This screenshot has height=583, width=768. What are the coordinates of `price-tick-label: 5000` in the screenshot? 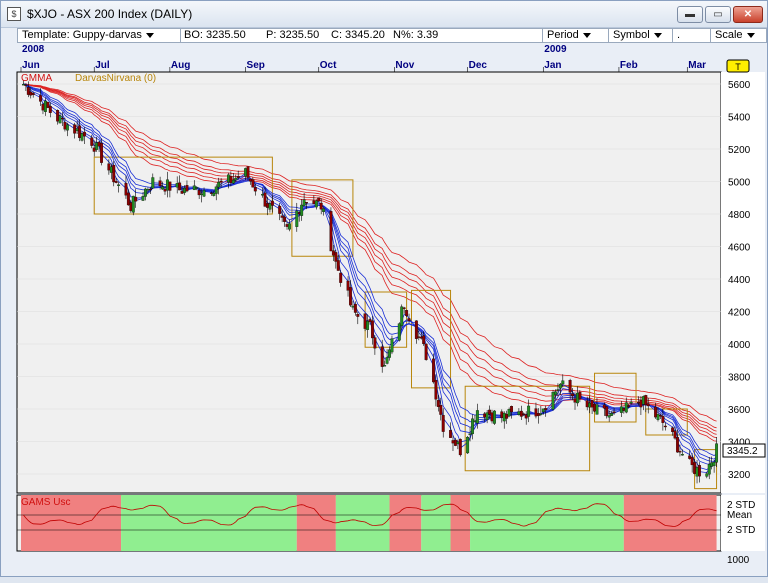 It's located at (739, 183).